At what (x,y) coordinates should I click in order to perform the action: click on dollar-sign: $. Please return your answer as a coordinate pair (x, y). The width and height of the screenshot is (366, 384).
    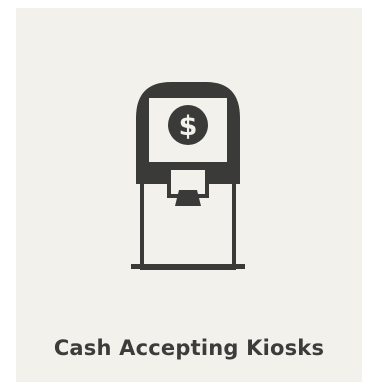
    Looking at the image, I should click on (188, 126).